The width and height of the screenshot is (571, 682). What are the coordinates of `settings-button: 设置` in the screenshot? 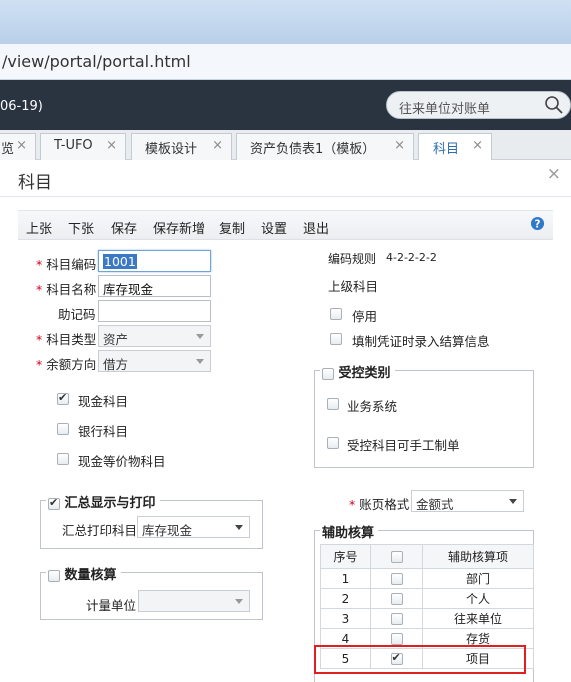 It's located at (274, 227).